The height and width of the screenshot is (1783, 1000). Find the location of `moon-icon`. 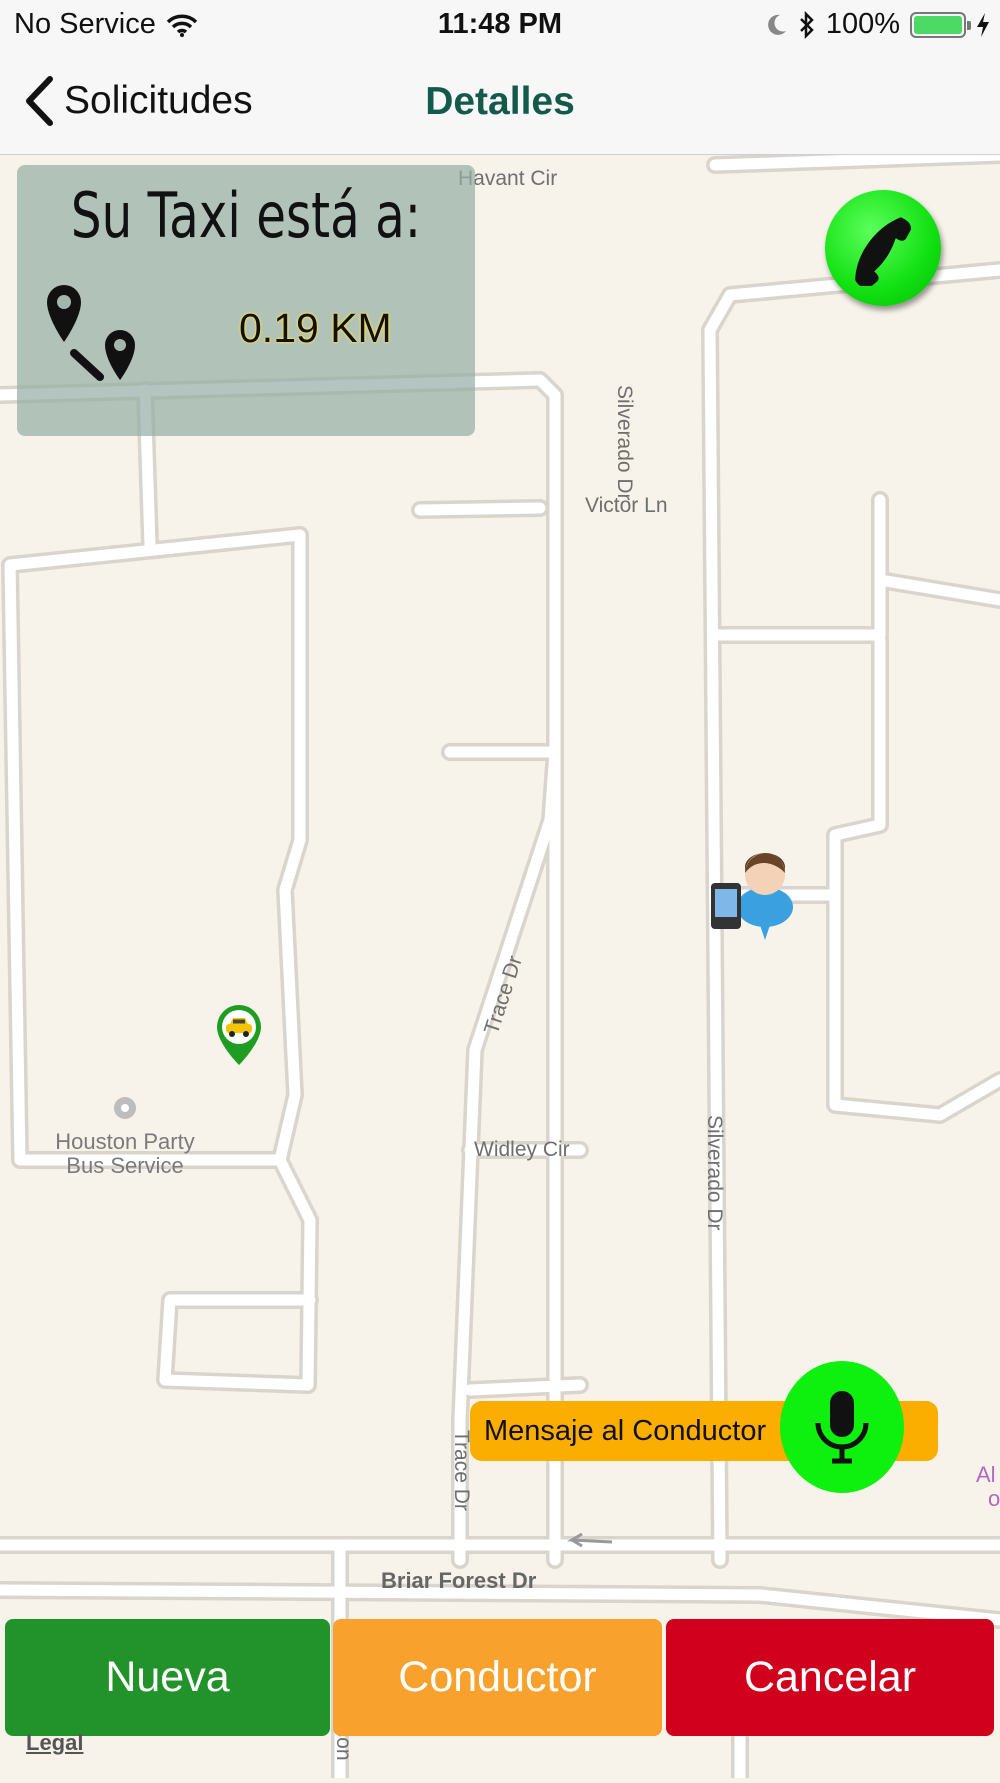

moon-icon is located at coordinates (776, 24).